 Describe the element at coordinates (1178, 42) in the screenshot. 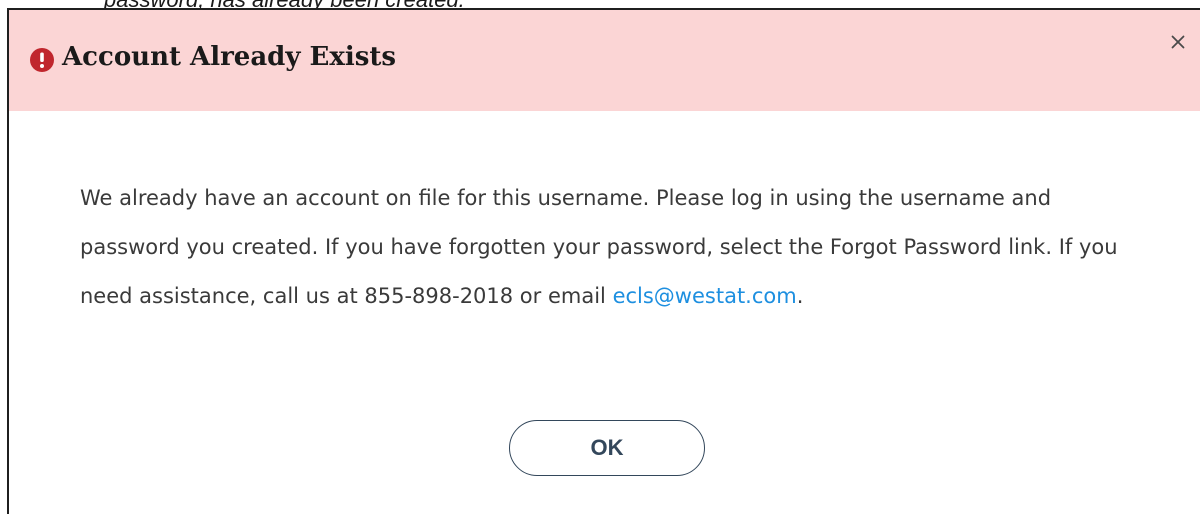

I see `close-icon` at that location.